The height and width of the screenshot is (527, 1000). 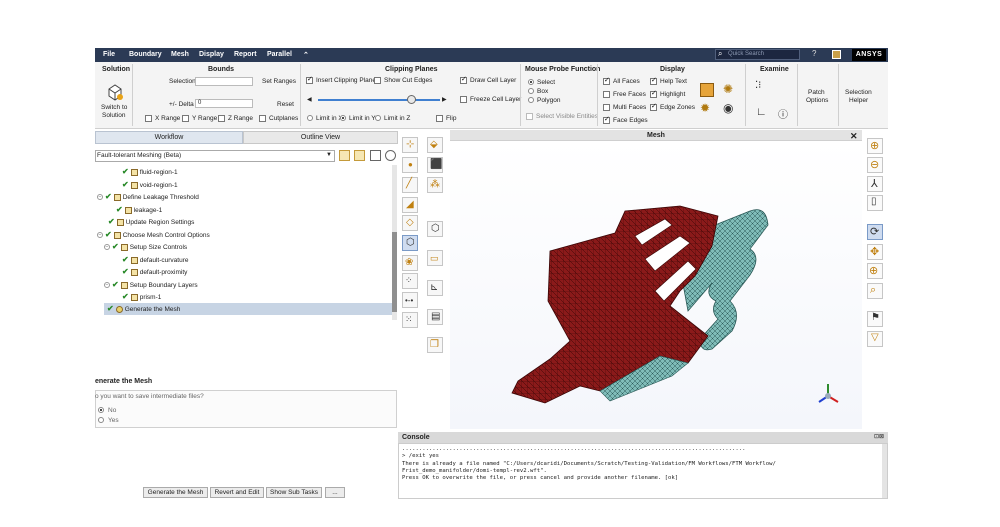 What do you see at coordinates (343, 118) in the screenshot?
I see `limit-y-radio` at bounding box center [343, 118].